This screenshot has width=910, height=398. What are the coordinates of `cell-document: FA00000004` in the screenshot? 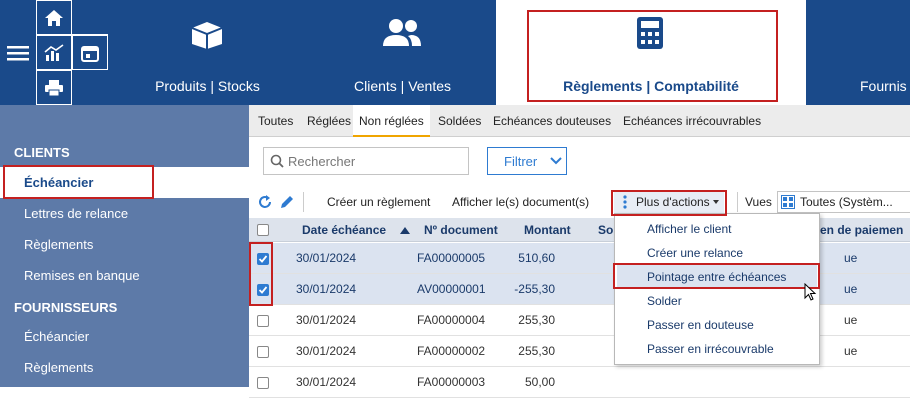 It's located at (451, 320).